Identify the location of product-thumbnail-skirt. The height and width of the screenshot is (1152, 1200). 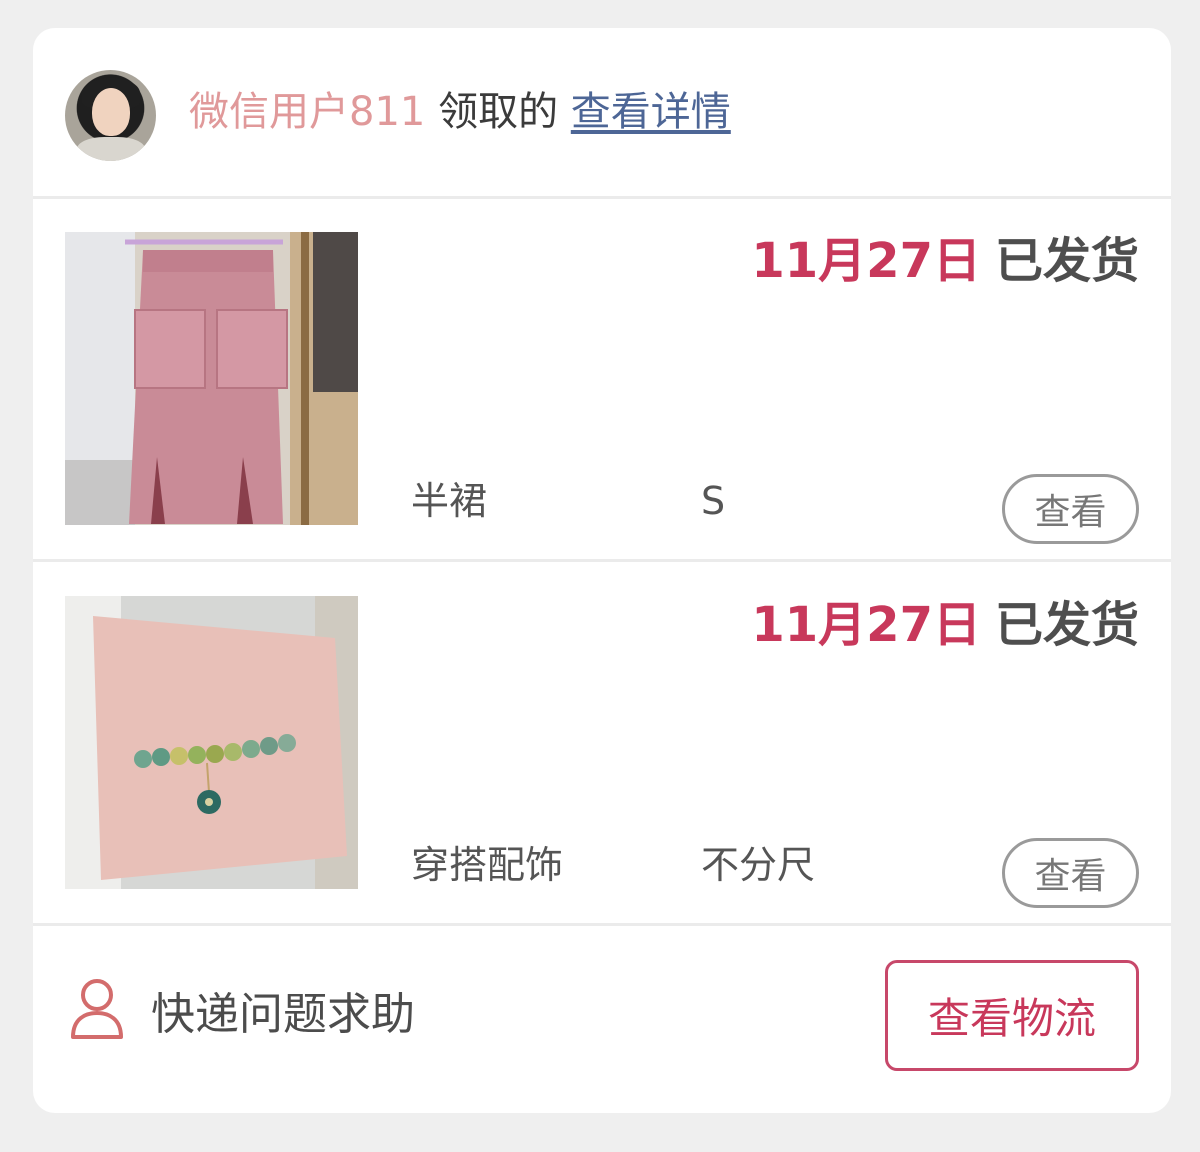
(211, 378).